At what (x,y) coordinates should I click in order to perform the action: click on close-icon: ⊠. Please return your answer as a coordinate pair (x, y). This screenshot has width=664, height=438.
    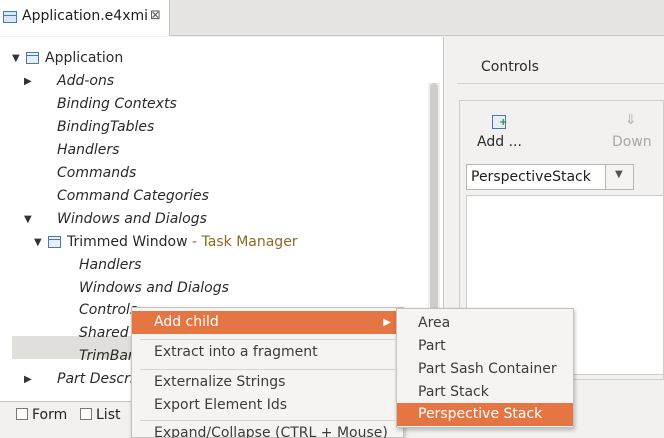
    Looking at the image, I should click on (155, 15).